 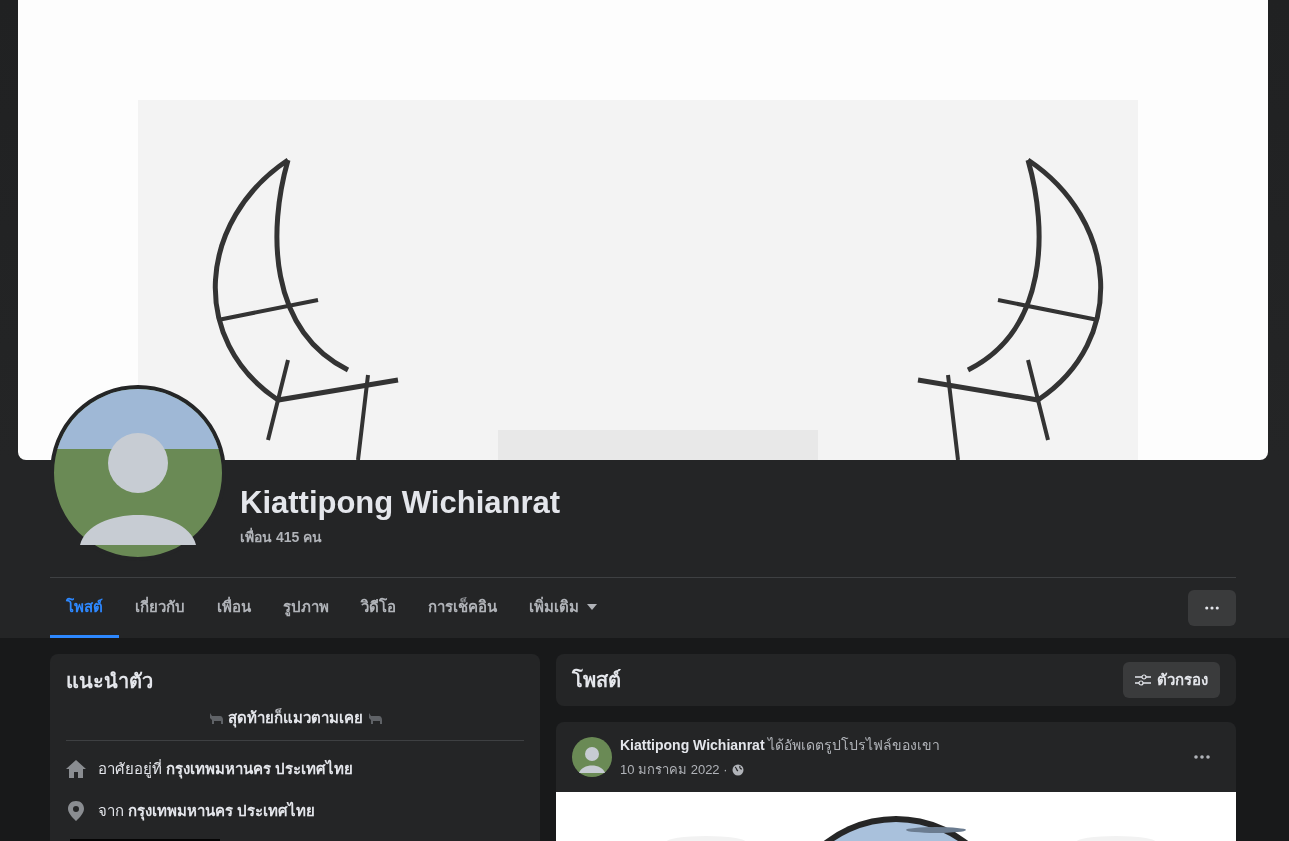 What do you see at coordinates (84, 608) in the screenshot?
I see `profile-tab: โพสต์` at bounding box center [84, 608].